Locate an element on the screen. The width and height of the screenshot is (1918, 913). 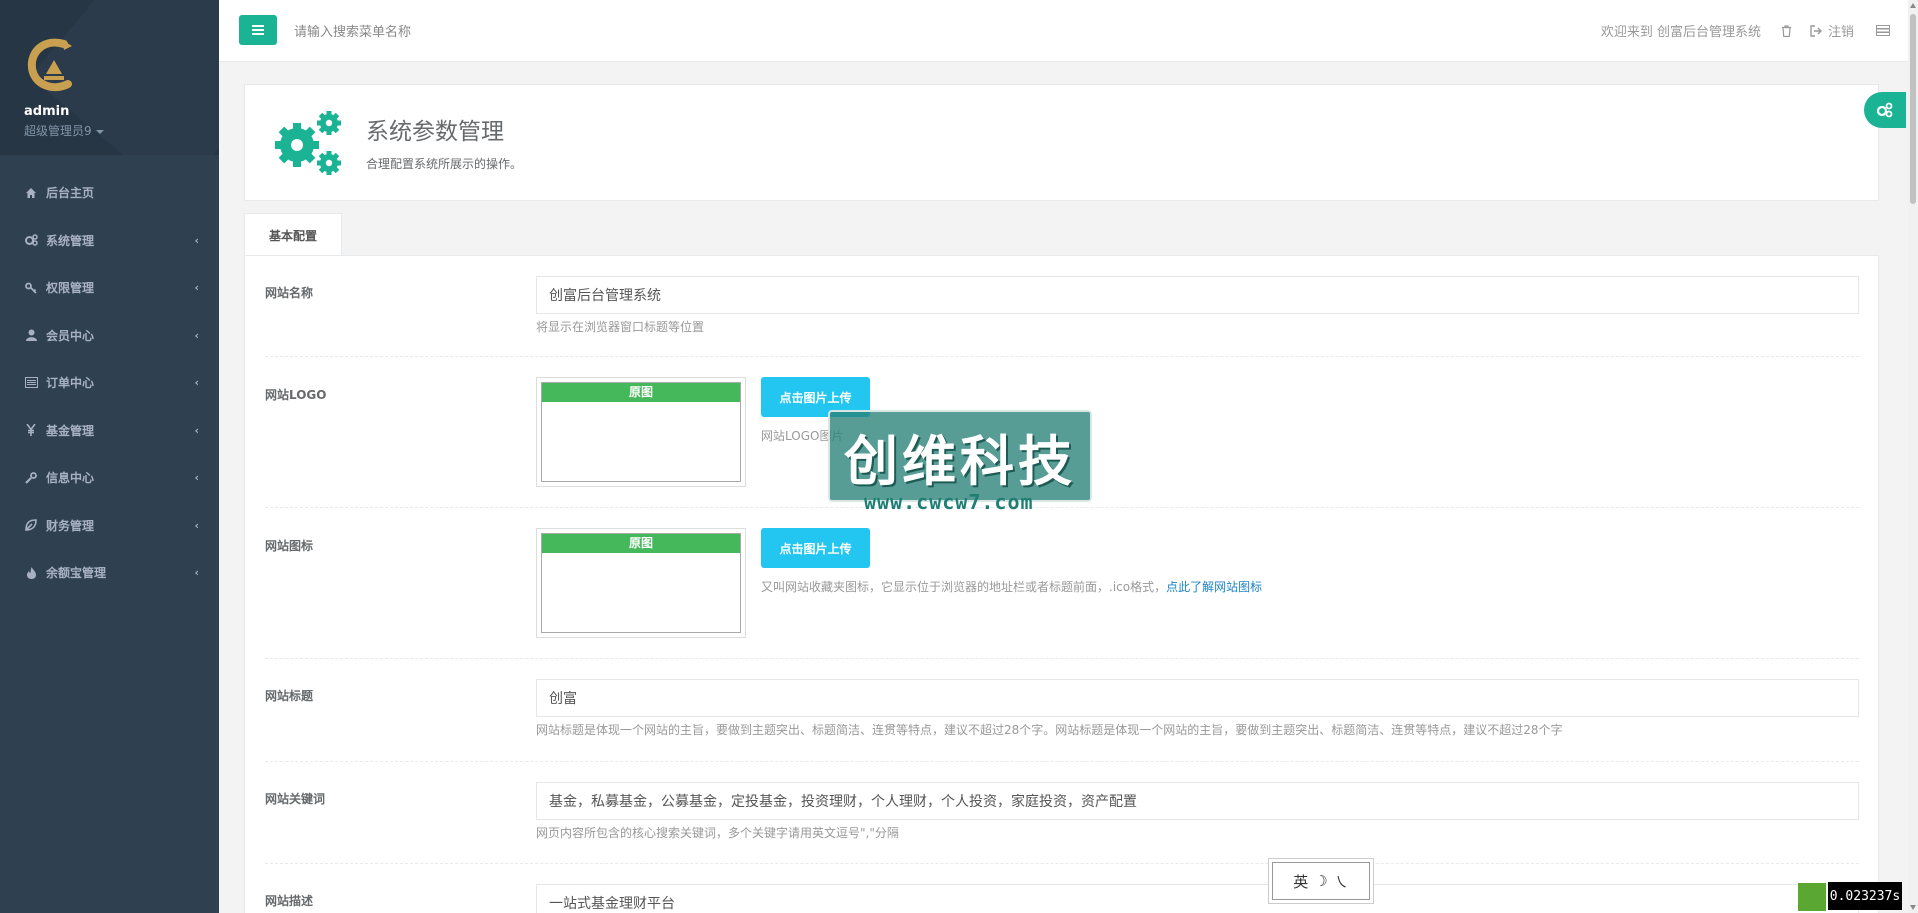
admin-role-label: 超级管理员9 is located at coordinates (58, 131).